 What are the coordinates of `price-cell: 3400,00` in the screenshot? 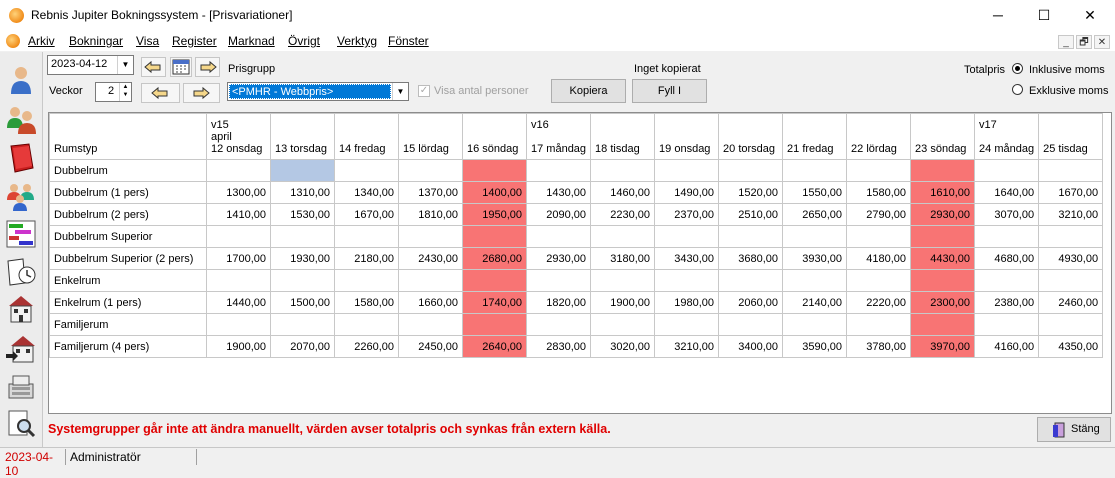 It's located at (751, 346).